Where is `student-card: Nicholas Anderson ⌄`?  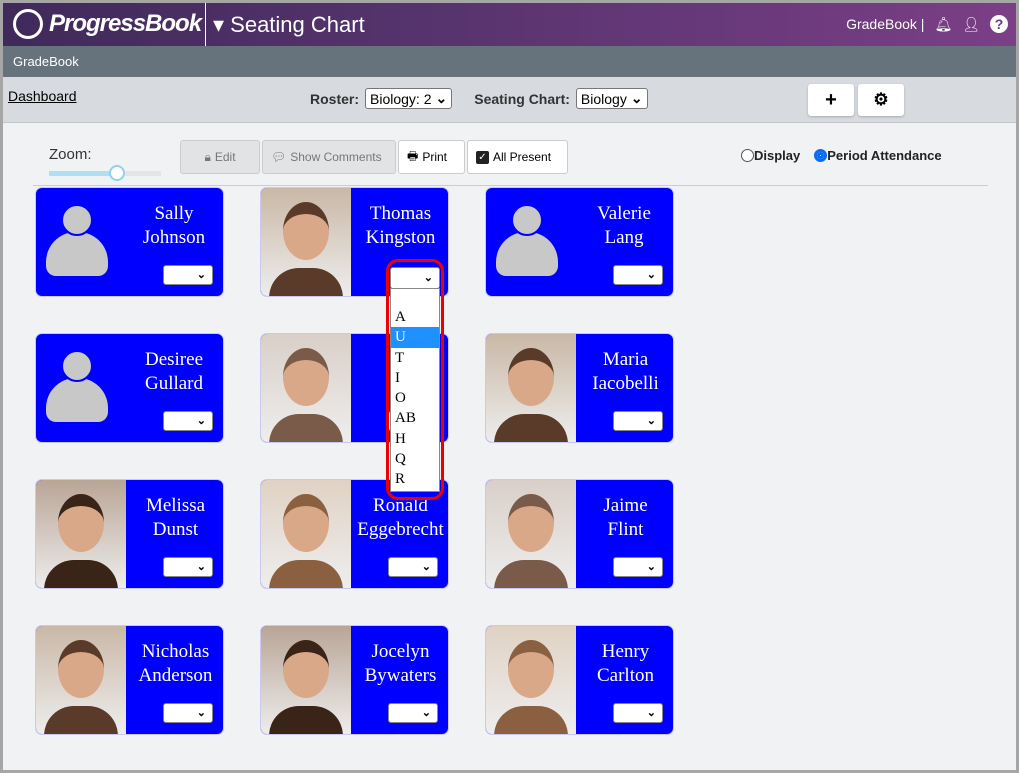 student-card: Nicholas Anderson ⌄ is located at coordinates (129, 680).